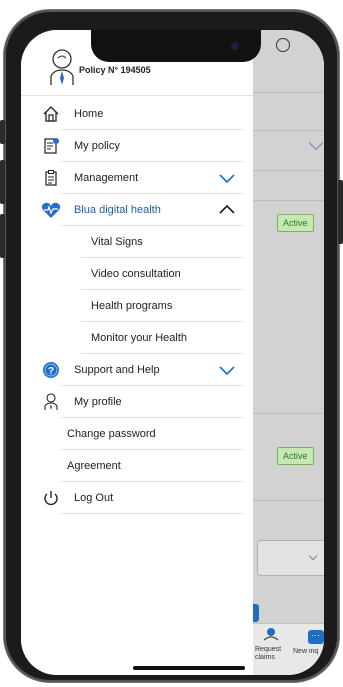  I want to click on menu-item-change-password: Change password, so click(137, 434).